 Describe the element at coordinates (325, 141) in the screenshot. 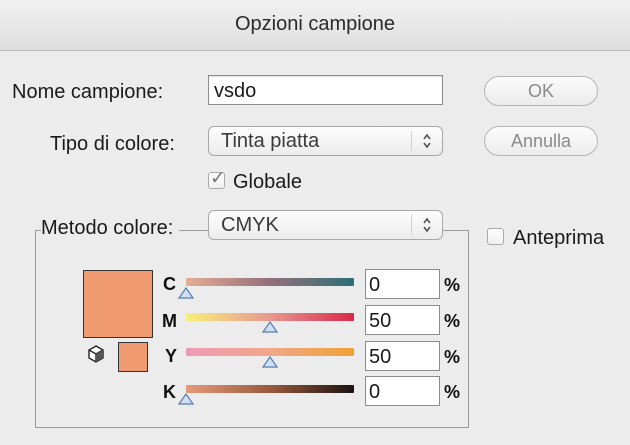

I see `color-type-popup: Tinta piatta` at that location.